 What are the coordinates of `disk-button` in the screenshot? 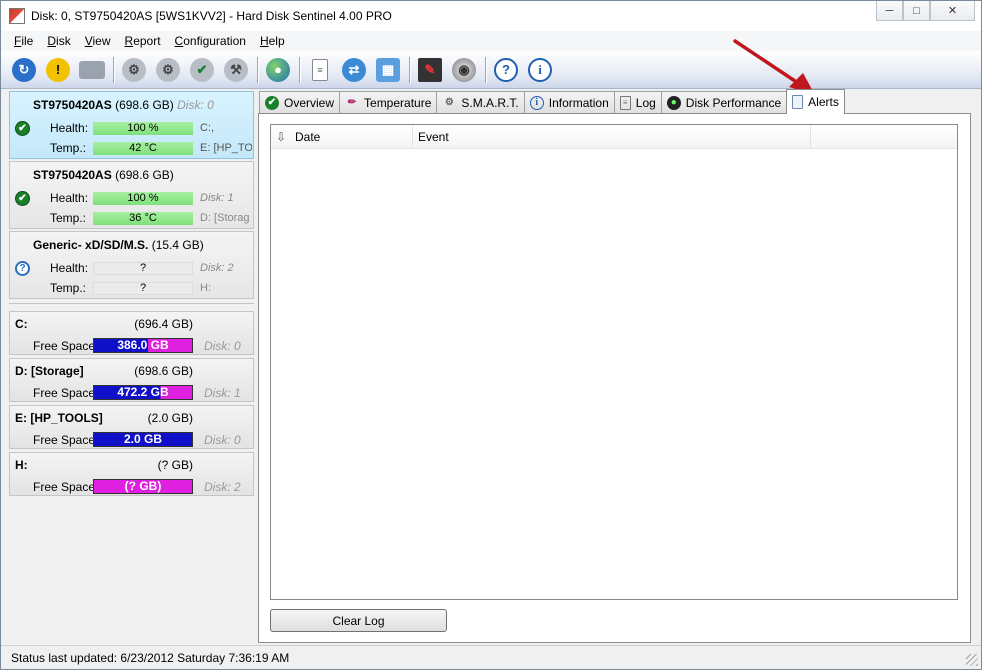 It's located at (92, 70).